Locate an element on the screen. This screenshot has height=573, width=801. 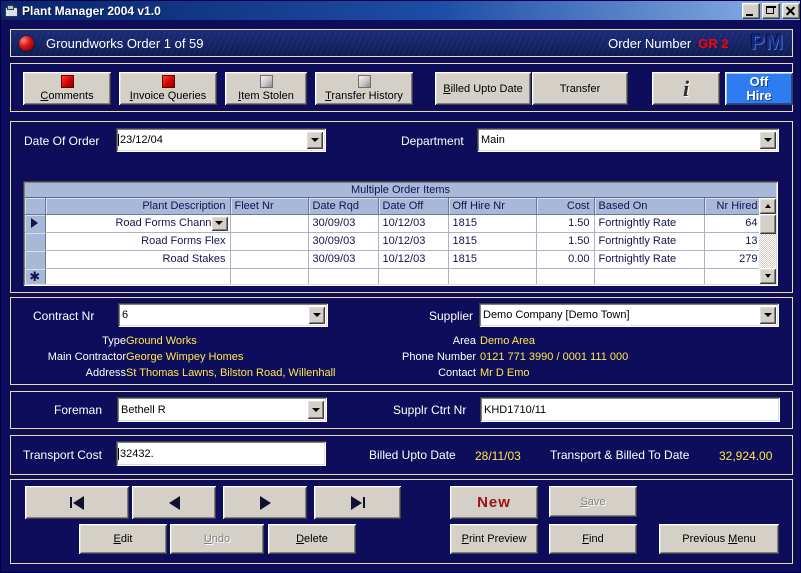
next-record-button is located at coordinates (265, 502).